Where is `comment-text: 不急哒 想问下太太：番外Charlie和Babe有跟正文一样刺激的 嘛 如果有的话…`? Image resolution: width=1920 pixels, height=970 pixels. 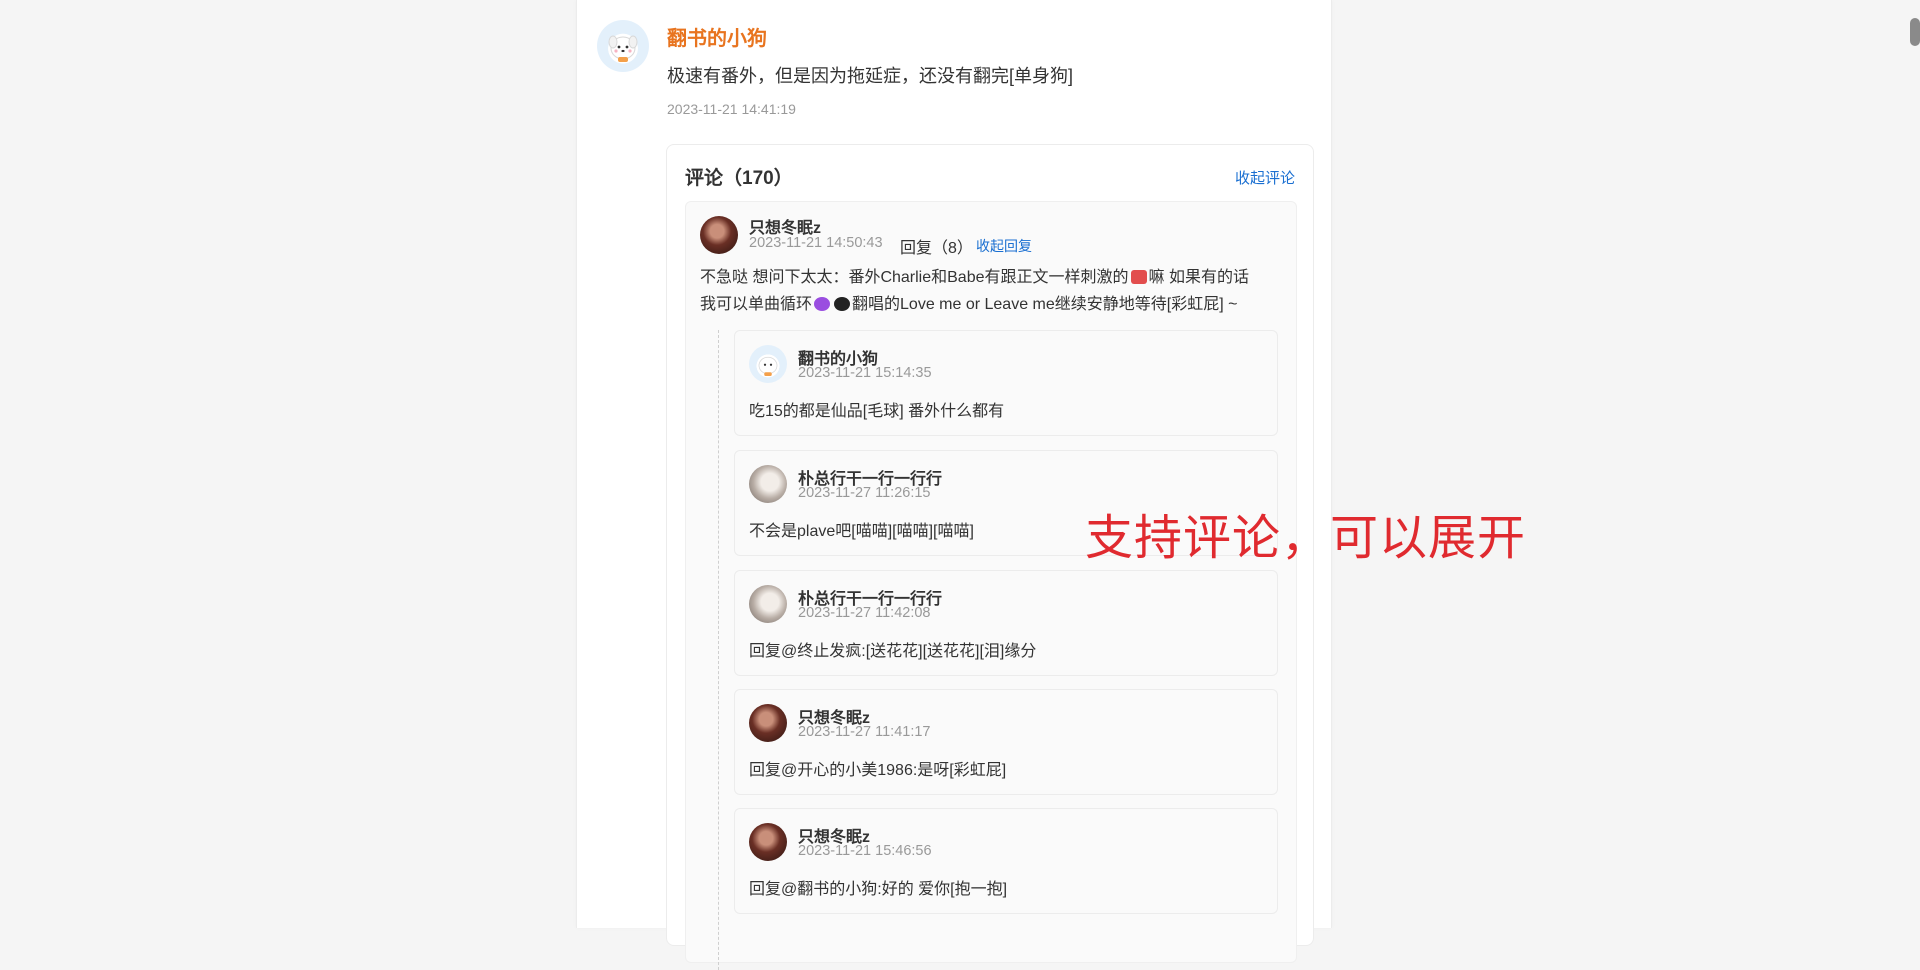 comment-text: 不急哒 想问下太太：番外Charlie和Babe有跟正文一样刺激的 嘛 如果有的话… is located at coordinates (995, 291).